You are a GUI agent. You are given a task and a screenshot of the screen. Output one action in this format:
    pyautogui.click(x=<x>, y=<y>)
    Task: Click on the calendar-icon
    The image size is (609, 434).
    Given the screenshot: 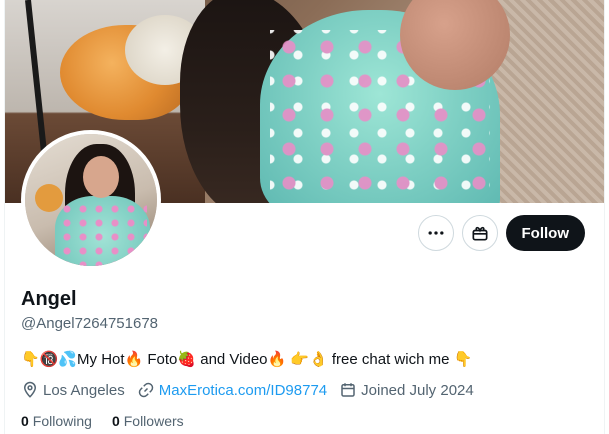 What is the action you would take?
    pyautogui.click(x=348, y=390)
    